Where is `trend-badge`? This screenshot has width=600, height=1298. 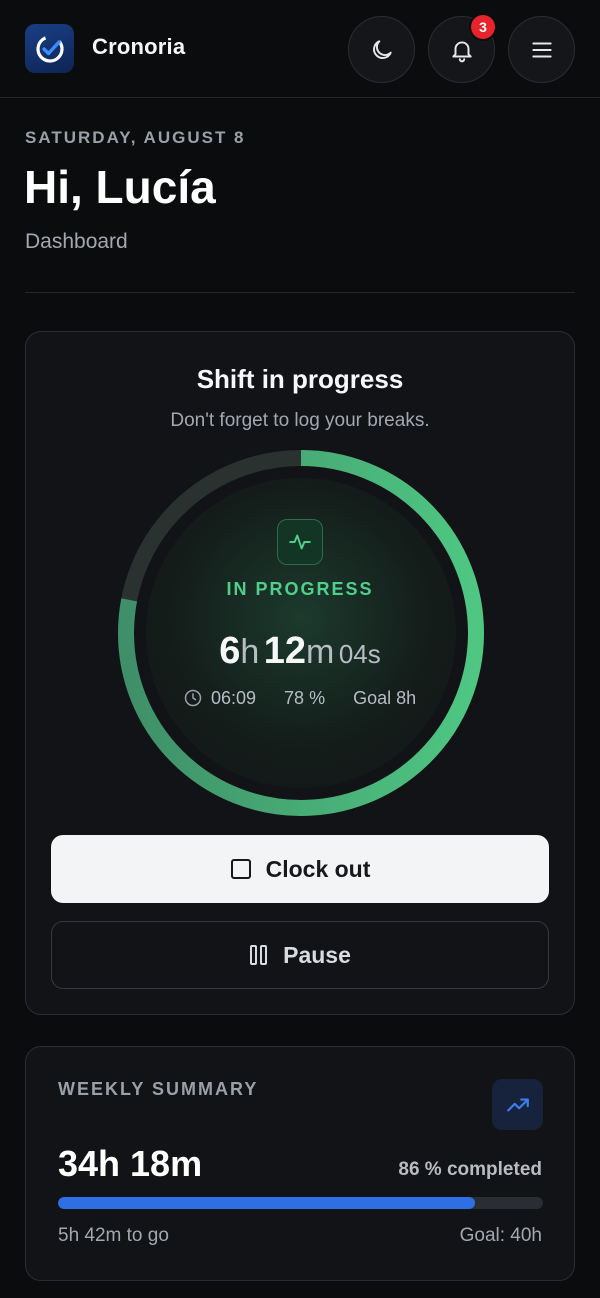 trend-badge is located at coordinates (517, 1104).